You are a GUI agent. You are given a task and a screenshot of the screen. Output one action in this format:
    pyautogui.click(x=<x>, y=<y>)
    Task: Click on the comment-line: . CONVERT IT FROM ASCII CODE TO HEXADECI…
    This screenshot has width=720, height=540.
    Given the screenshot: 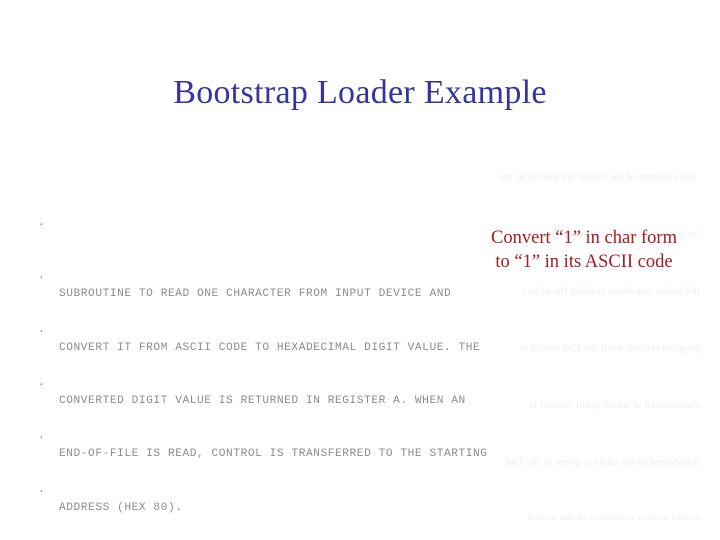 What is the action you would take?
    pyautogui.click(x=358, y=329)
    